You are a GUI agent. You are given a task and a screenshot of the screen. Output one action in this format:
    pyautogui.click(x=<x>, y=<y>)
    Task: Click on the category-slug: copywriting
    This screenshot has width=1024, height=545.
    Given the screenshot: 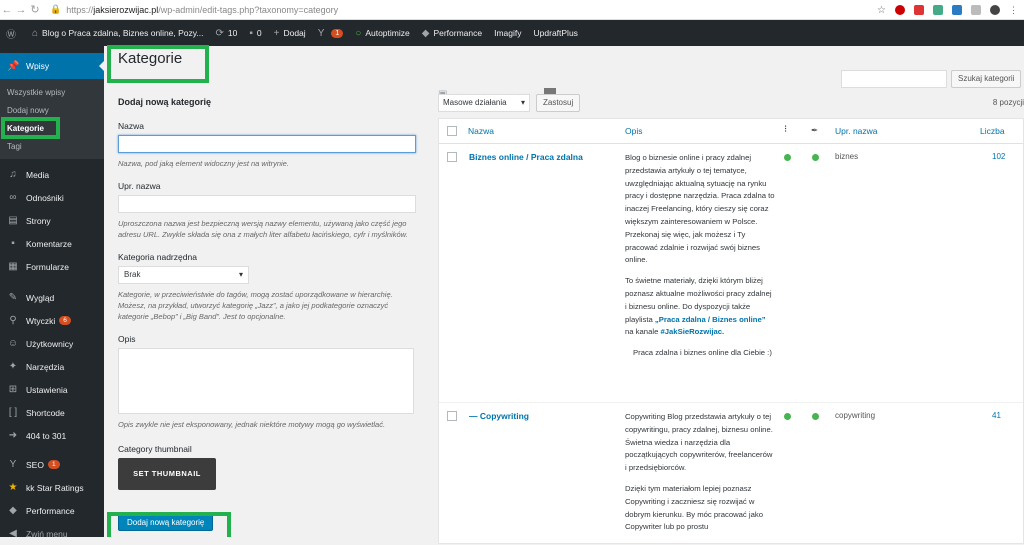 What is the action you would take?
    pyautogui.click(x=855, y=415)
    